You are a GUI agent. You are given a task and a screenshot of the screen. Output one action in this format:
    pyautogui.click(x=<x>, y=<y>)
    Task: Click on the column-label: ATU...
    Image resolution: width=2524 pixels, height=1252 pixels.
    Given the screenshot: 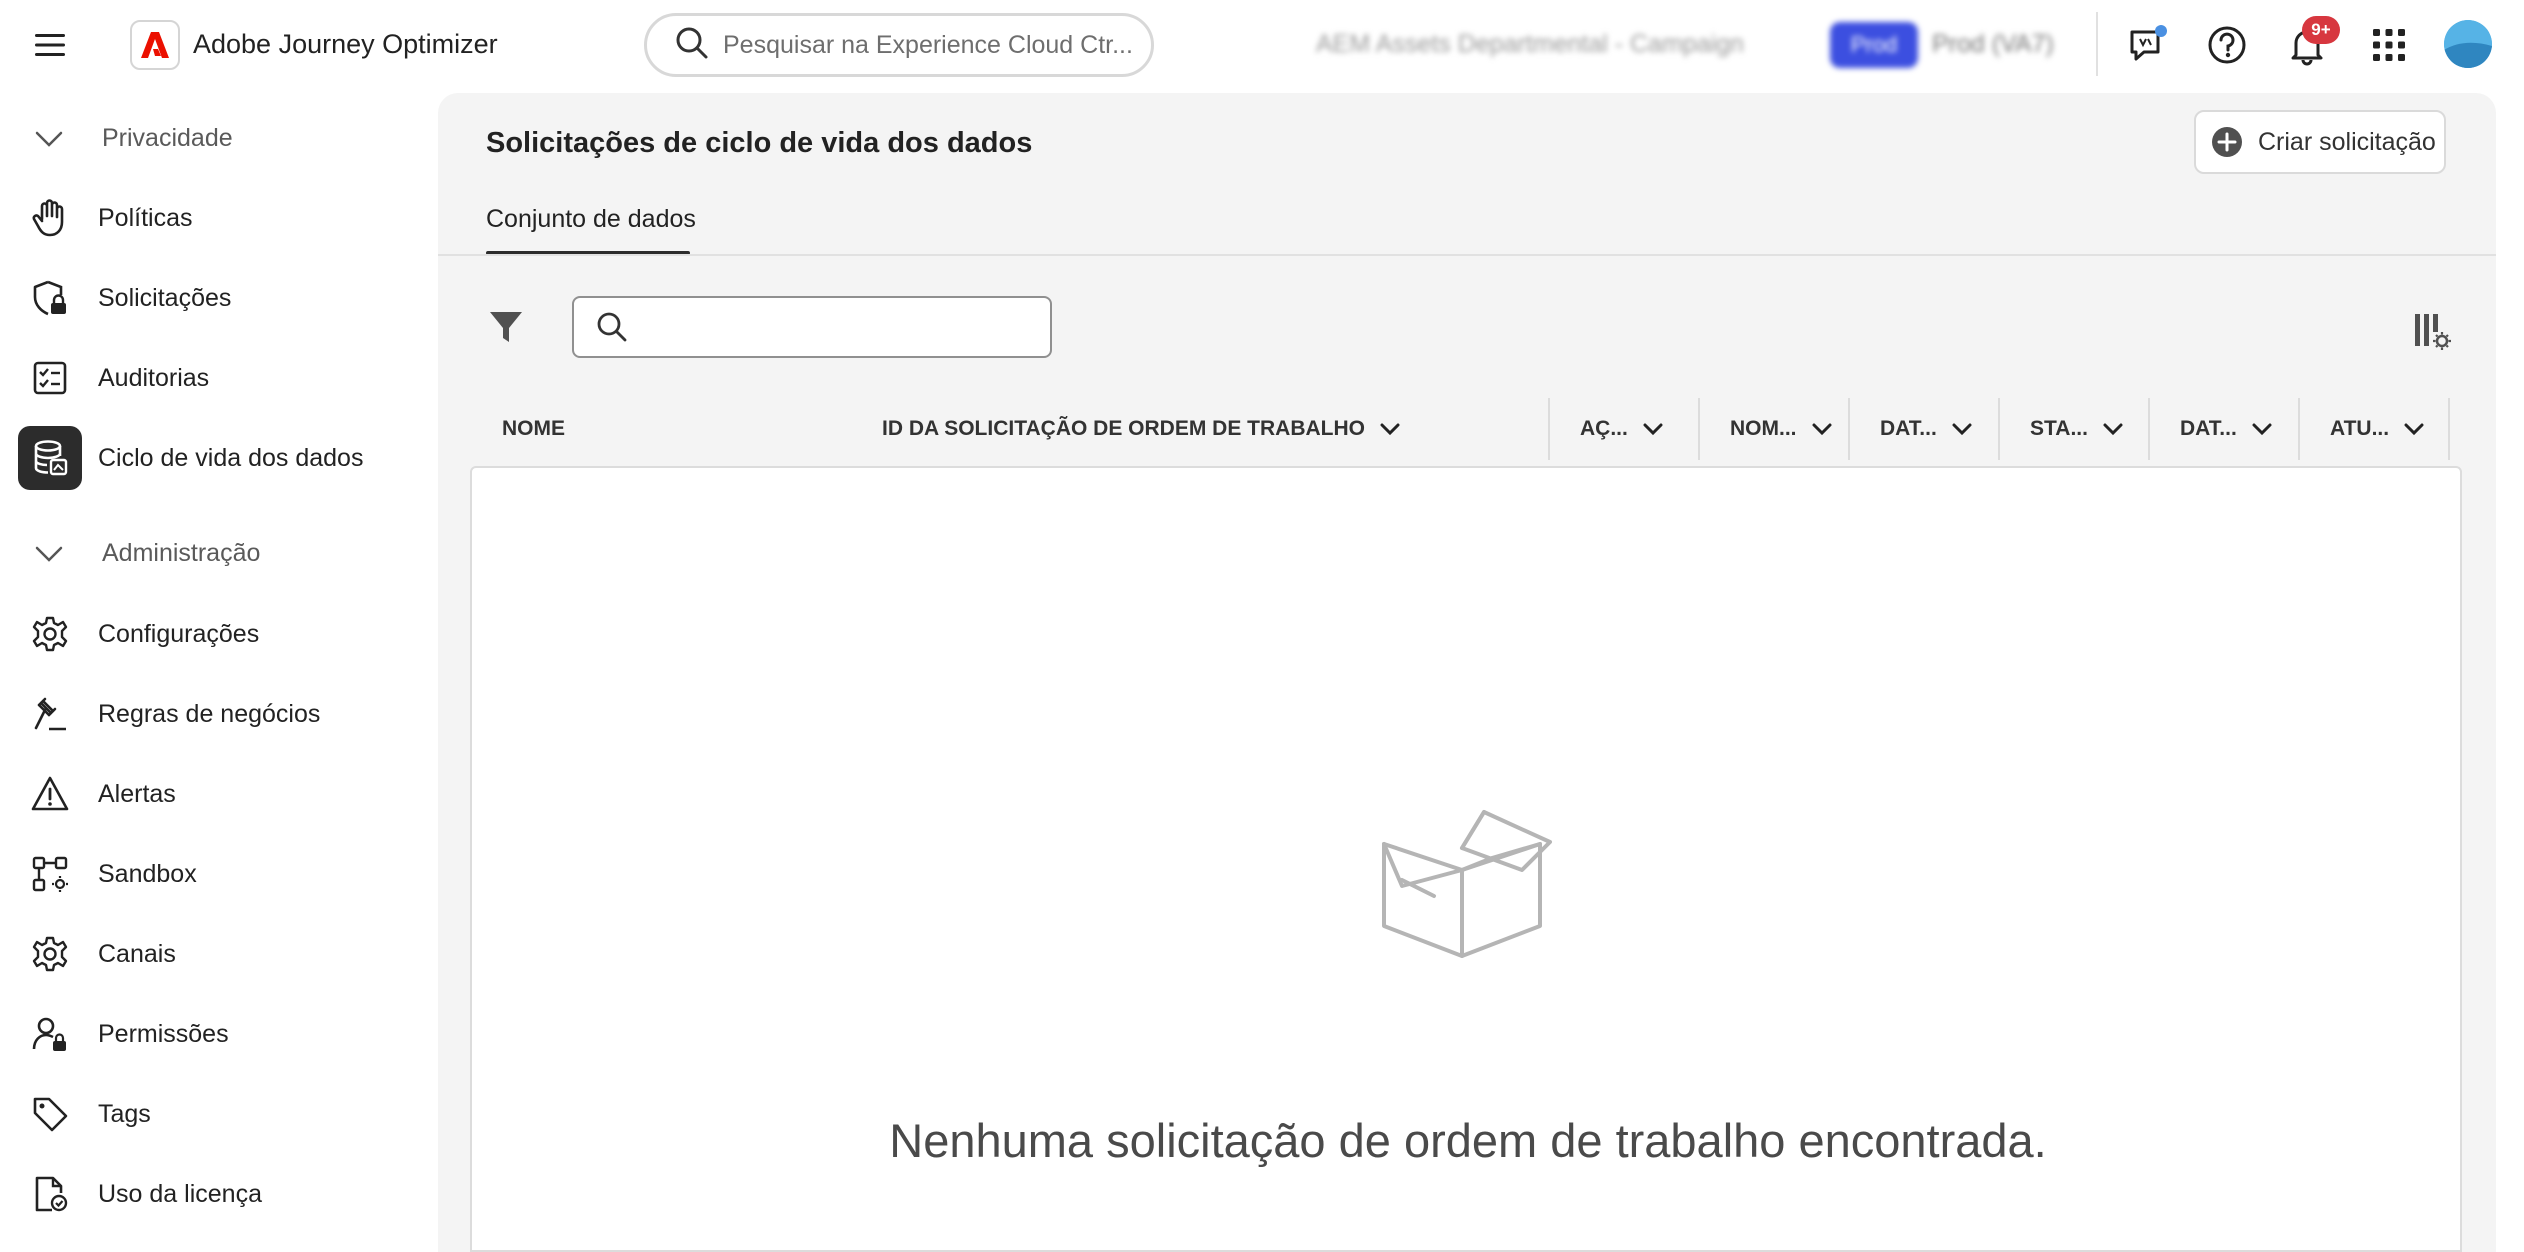 What is the action you would take?
    pyautogui.click(x=2360, y=428)
    